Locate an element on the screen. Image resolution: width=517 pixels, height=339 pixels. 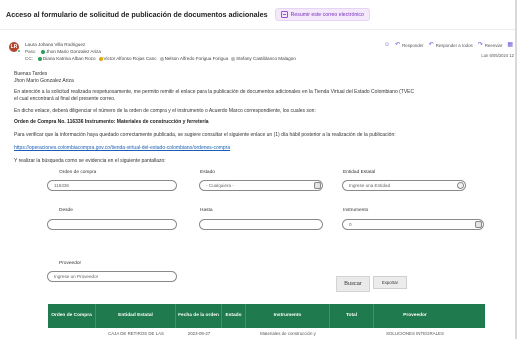
clear-icon is located at coordinates (460, 185).